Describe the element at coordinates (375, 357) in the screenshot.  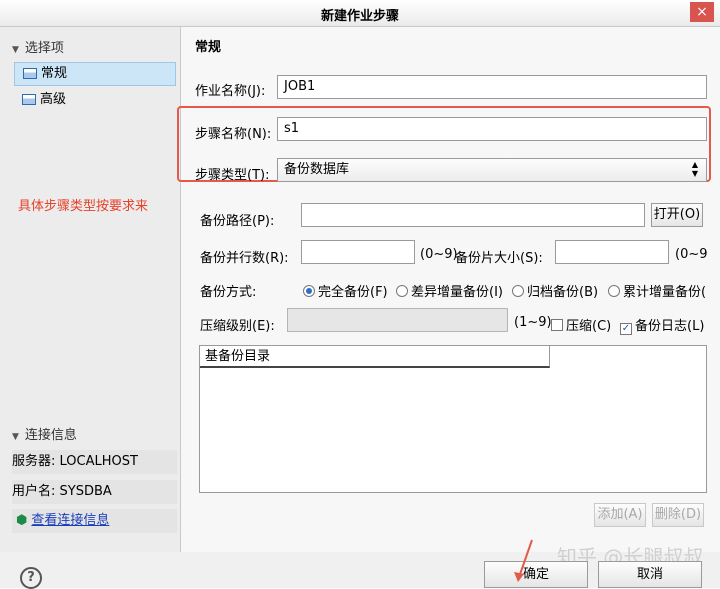
I see `table-column-header: 基备份目录` at that location.